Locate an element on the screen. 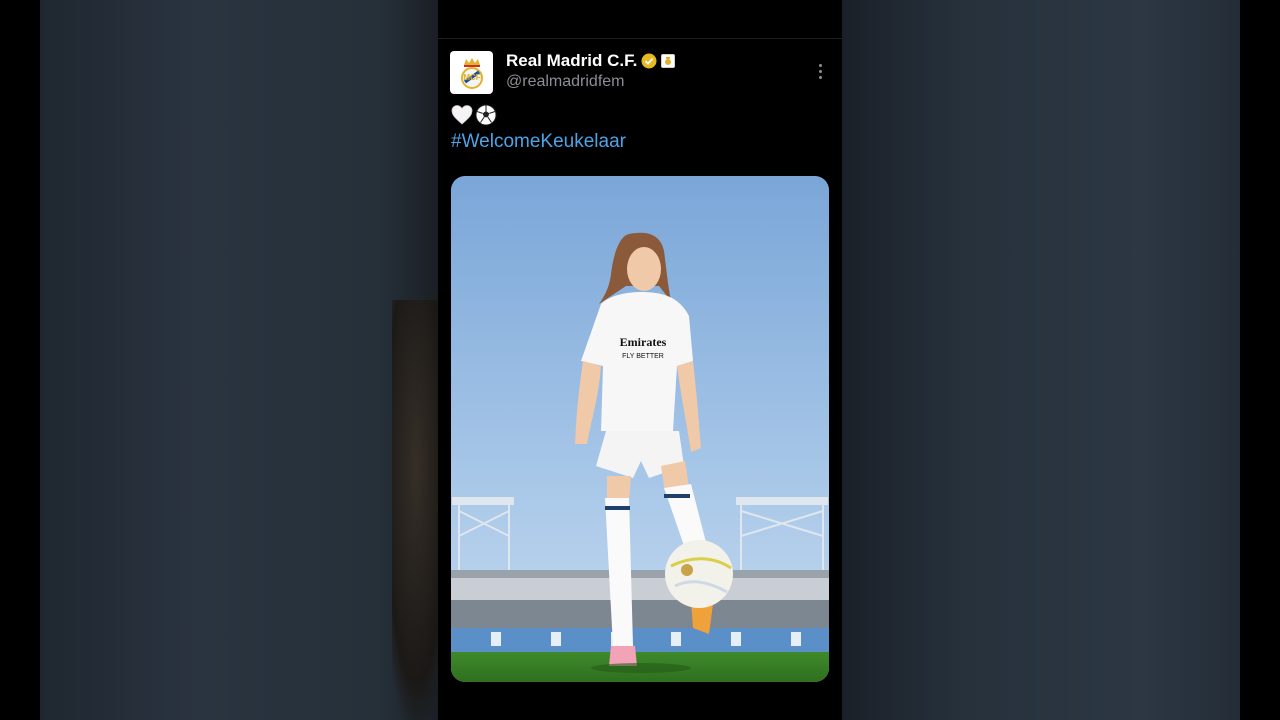 This screenshot has width=1280, height=720. tweet-header: MCF Real Madrid C.F. @realmadridfem is located at coordinates (640, 73).